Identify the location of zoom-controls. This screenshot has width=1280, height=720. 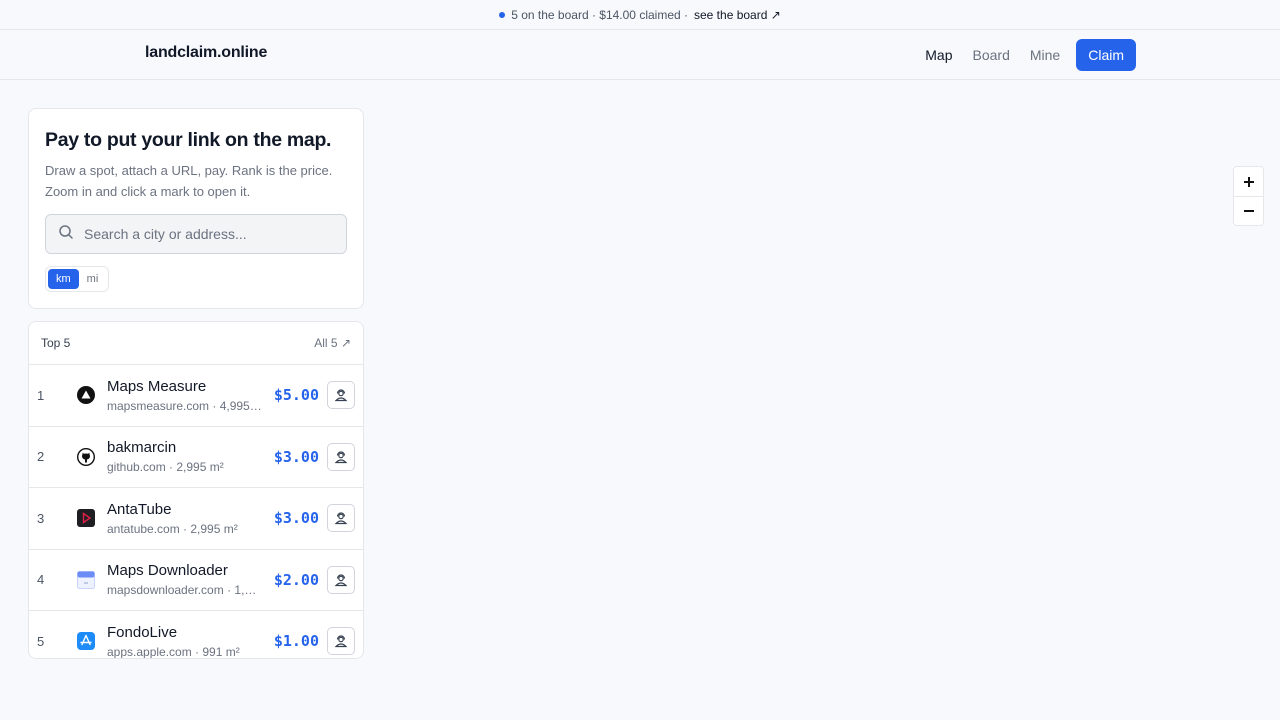
(1248, 196).